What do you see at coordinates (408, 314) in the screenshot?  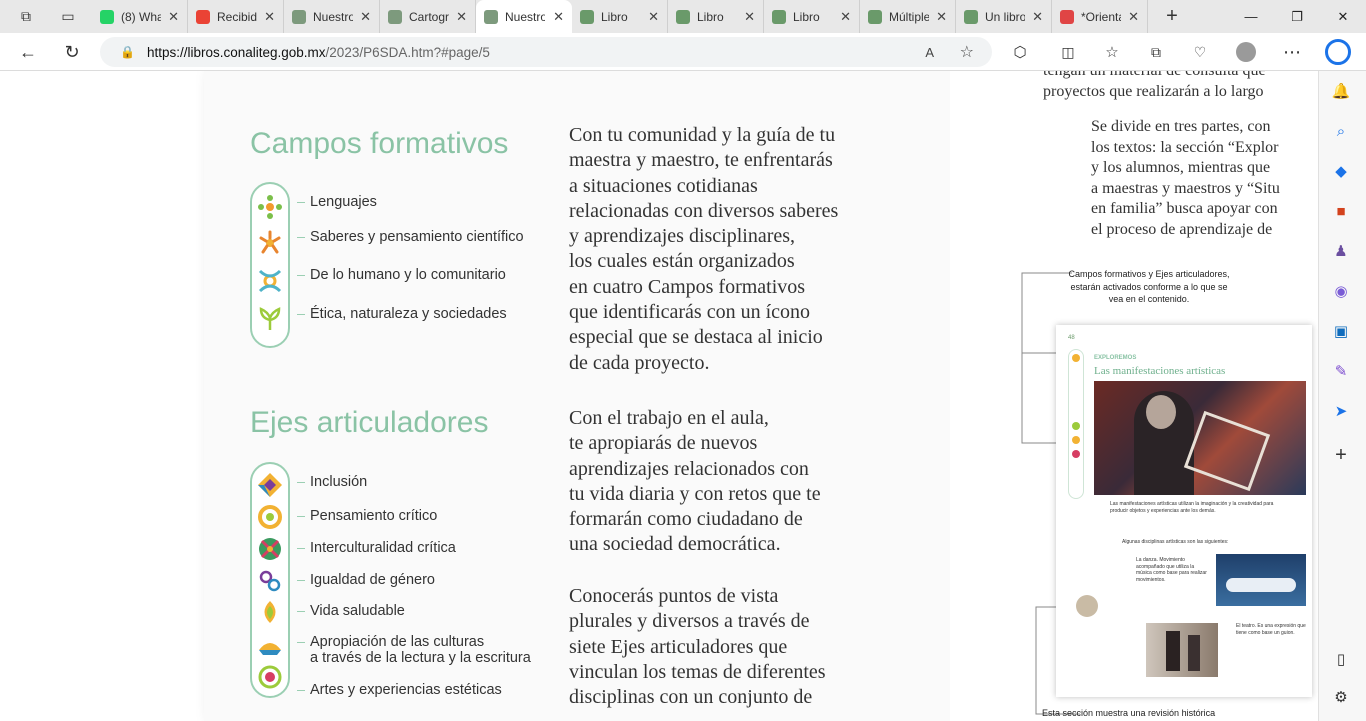 I see `list-item-label: Ética, naturaleza y sociedades` at bounding box center [408, 314].